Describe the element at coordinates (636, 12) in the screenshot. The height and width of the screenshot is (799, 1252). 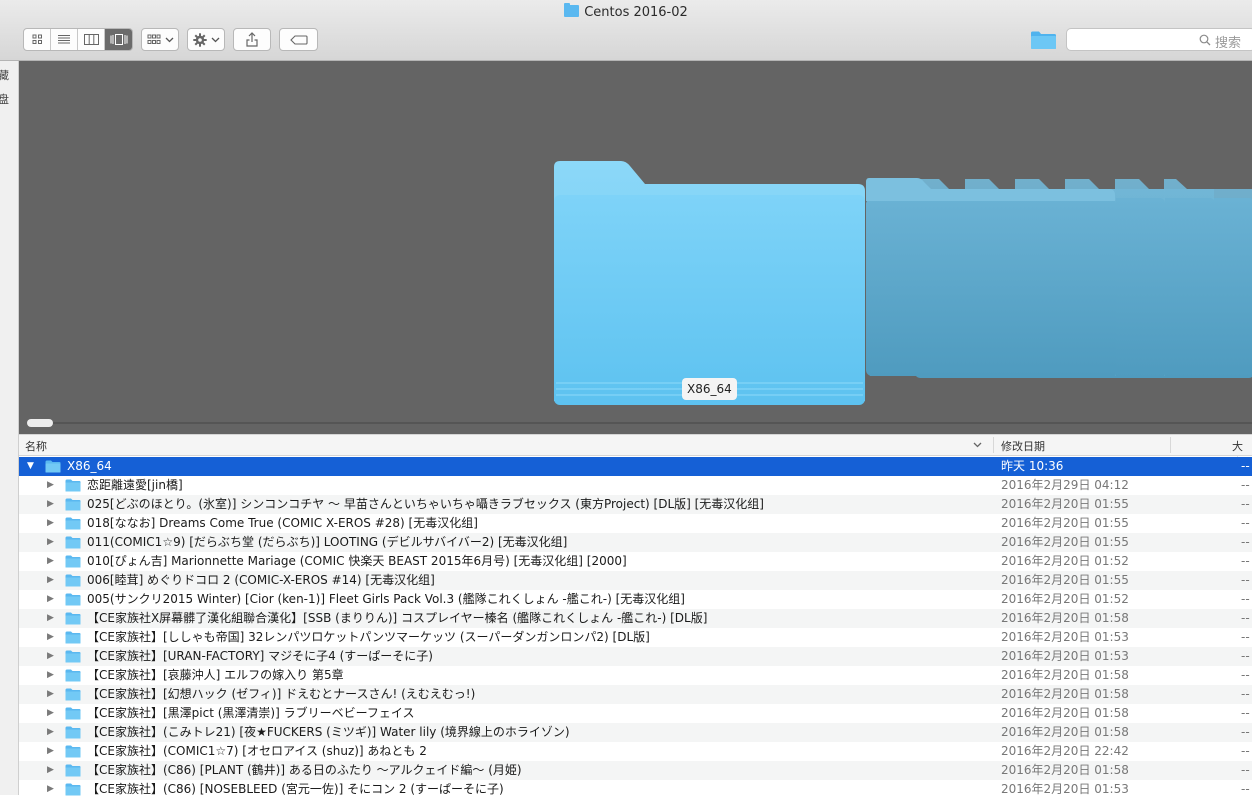
I see `window-title-text: Centos 2016-02` at that location.